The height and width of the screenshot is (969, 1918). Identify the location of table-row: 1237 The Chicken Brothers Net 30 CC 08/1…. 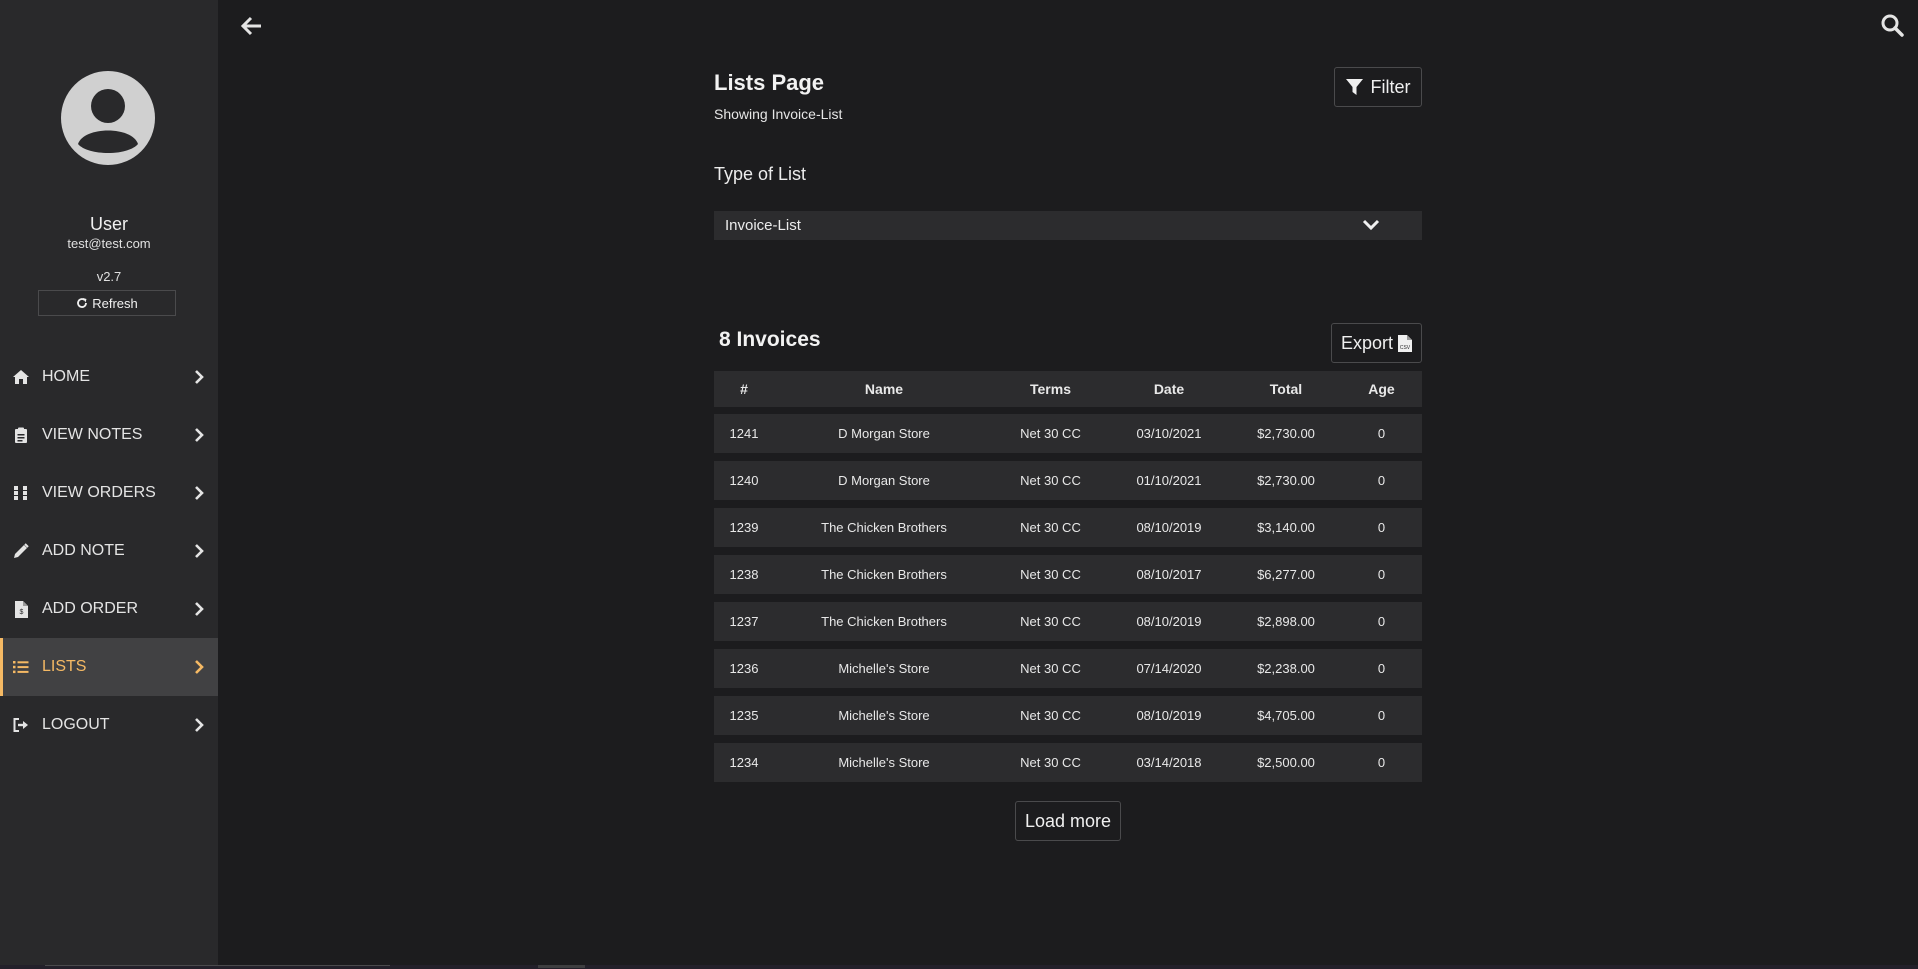
(1068, 621).